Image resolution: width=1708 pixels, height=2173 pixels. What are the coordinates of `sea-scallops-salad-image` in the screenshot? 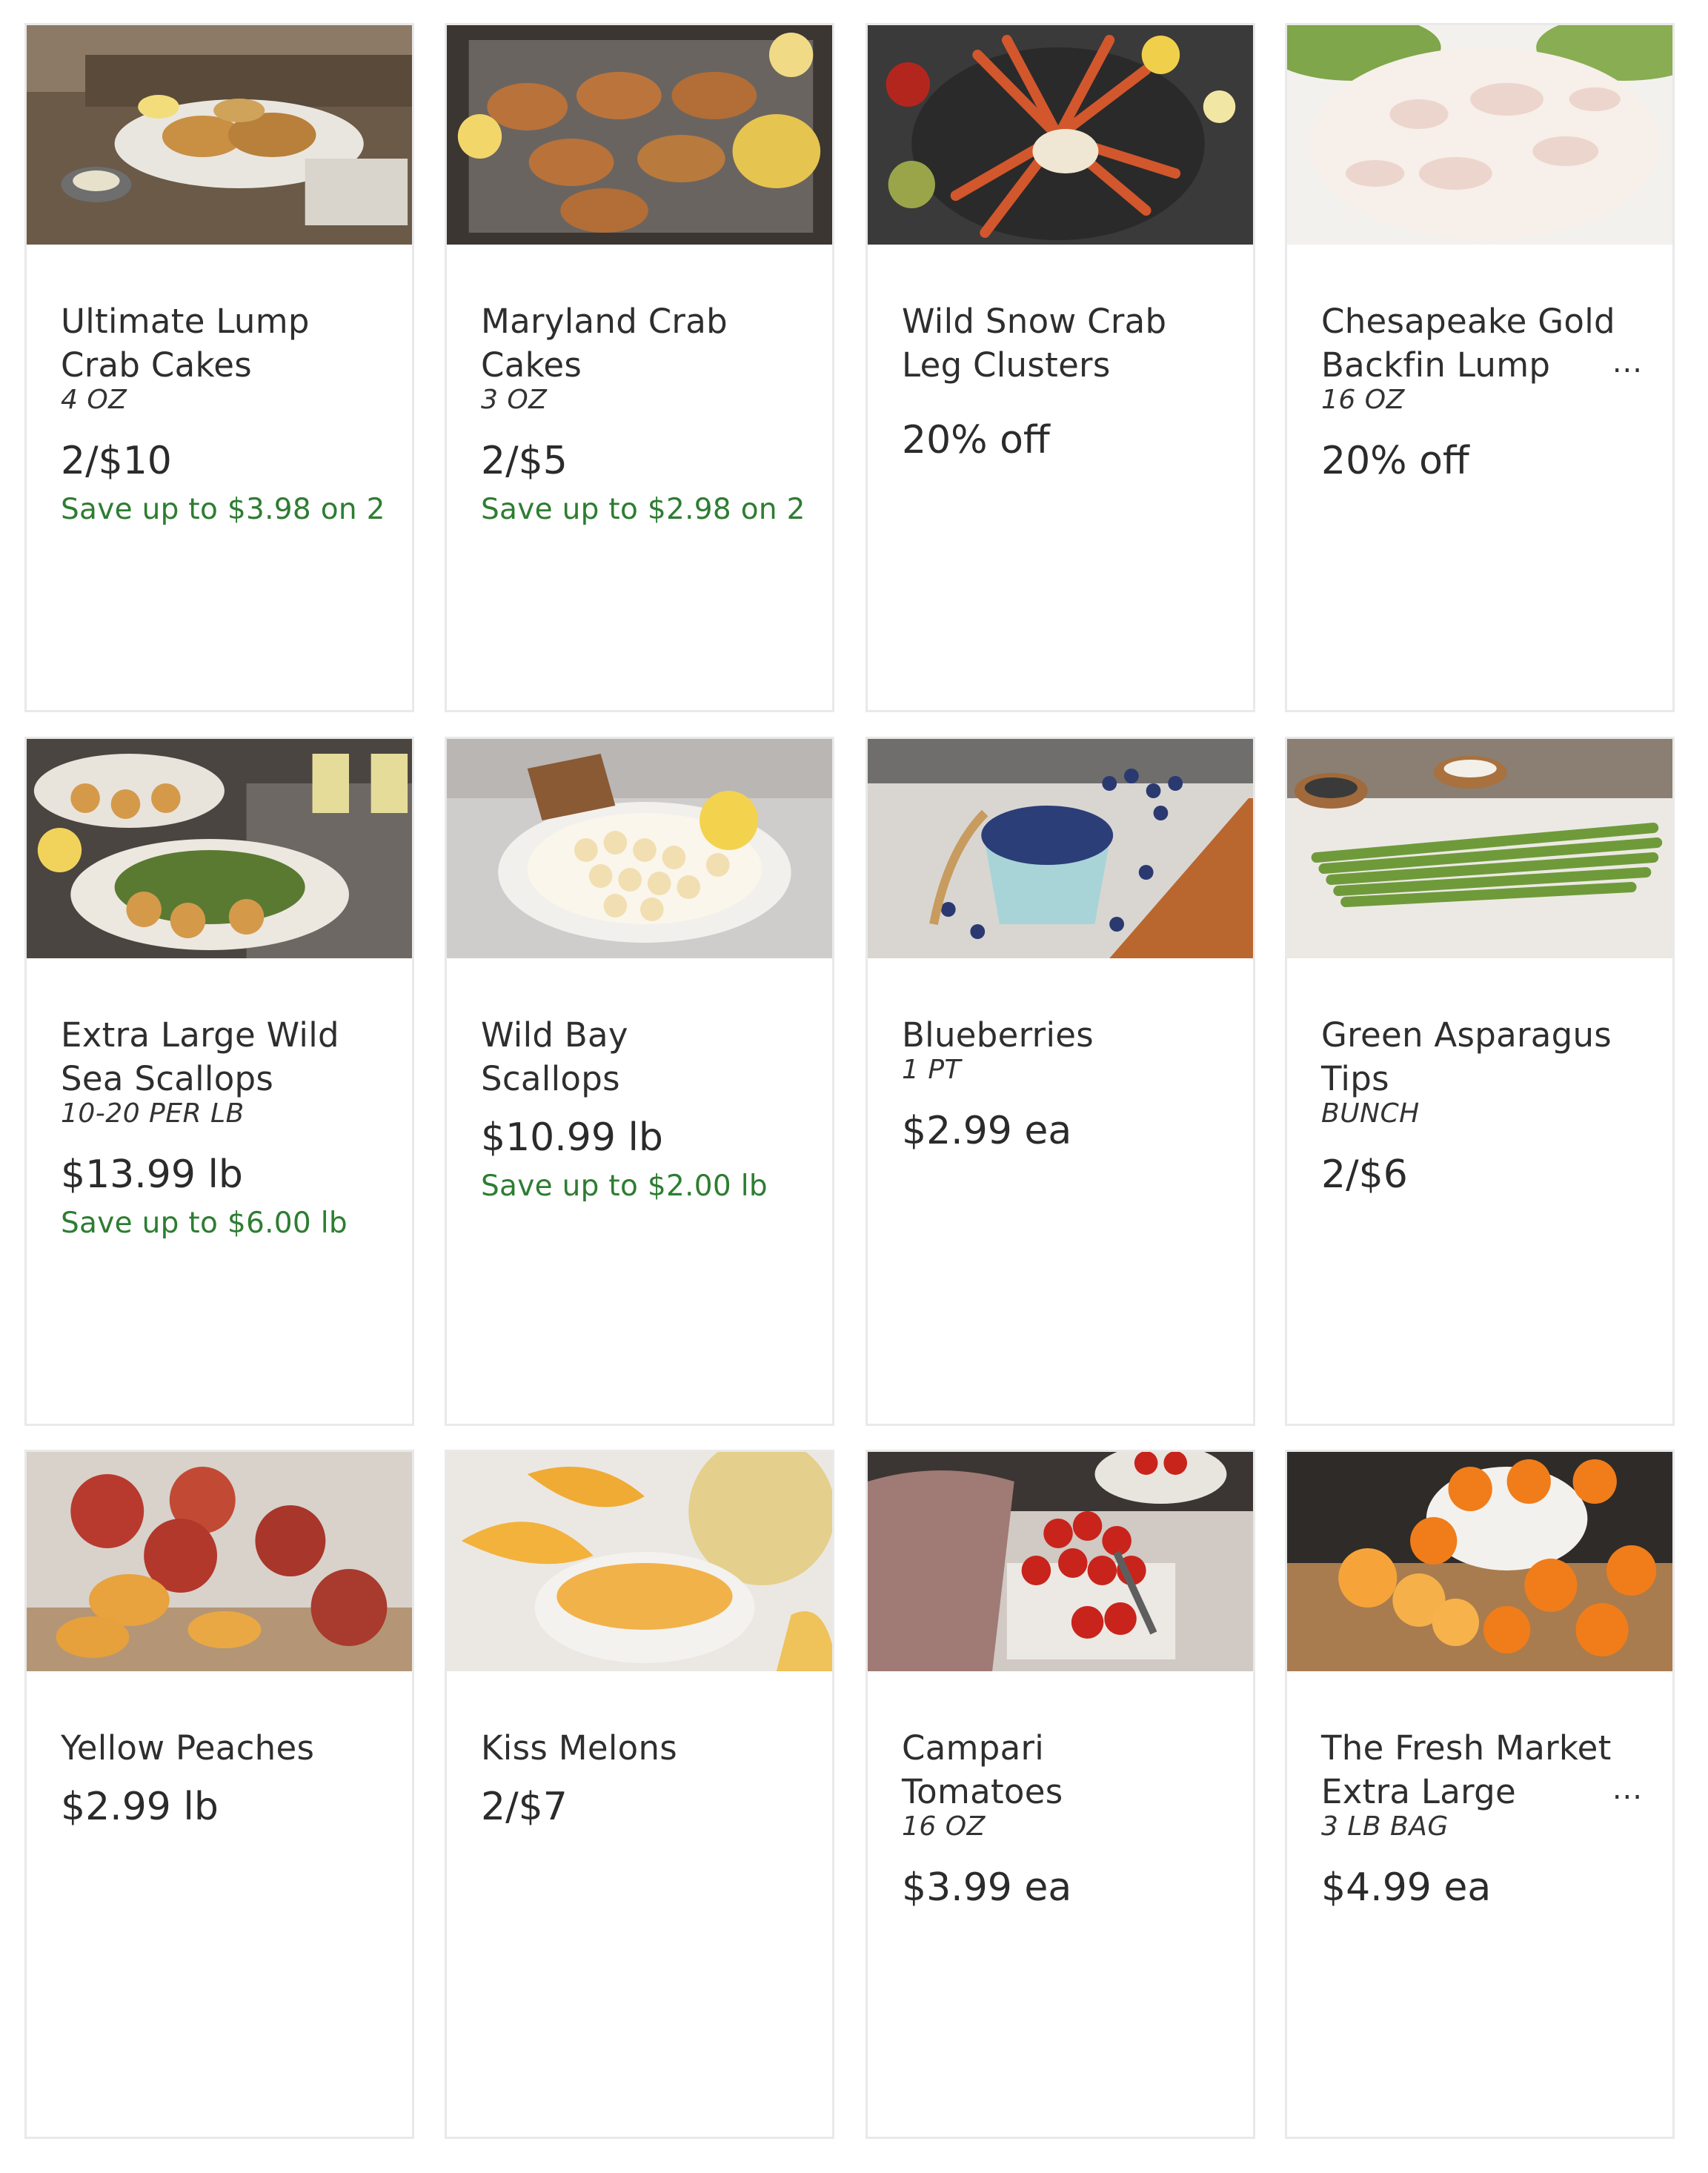 It's located at (219, 848).